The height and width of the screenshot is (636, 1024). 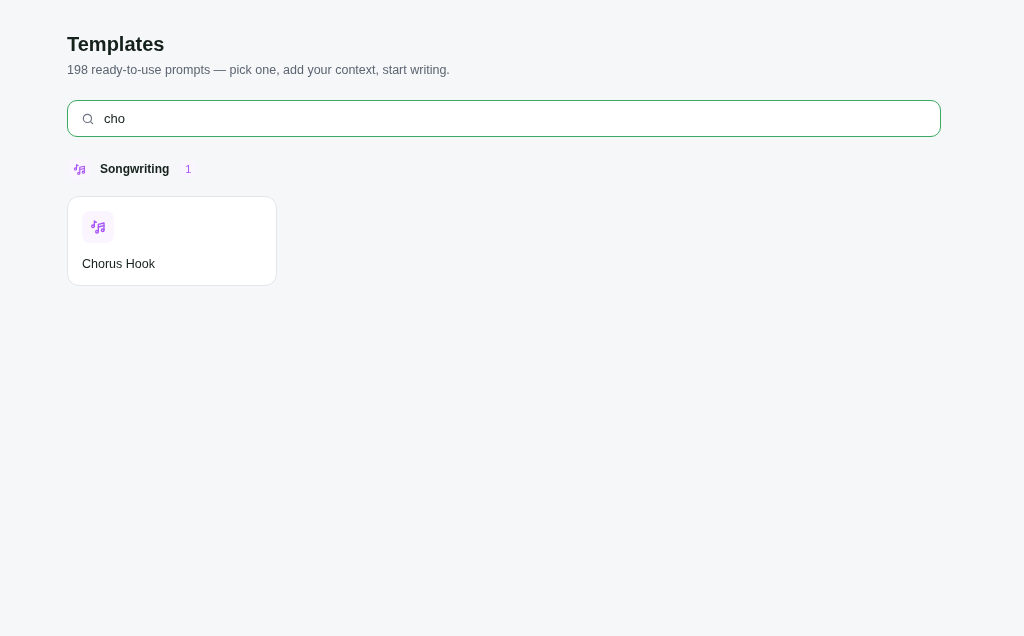 What do you see at coordinates (116, 44) in the screenshot?
I see `page-title: Templates` at bounding box center [116, 44].